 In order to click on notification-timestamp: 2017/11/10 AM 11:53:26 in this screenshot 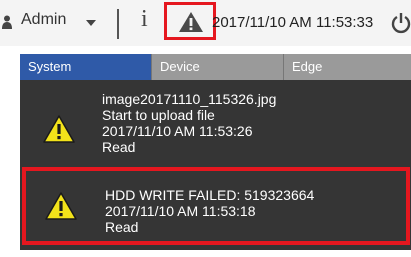, I will do `click(177, 131)`.